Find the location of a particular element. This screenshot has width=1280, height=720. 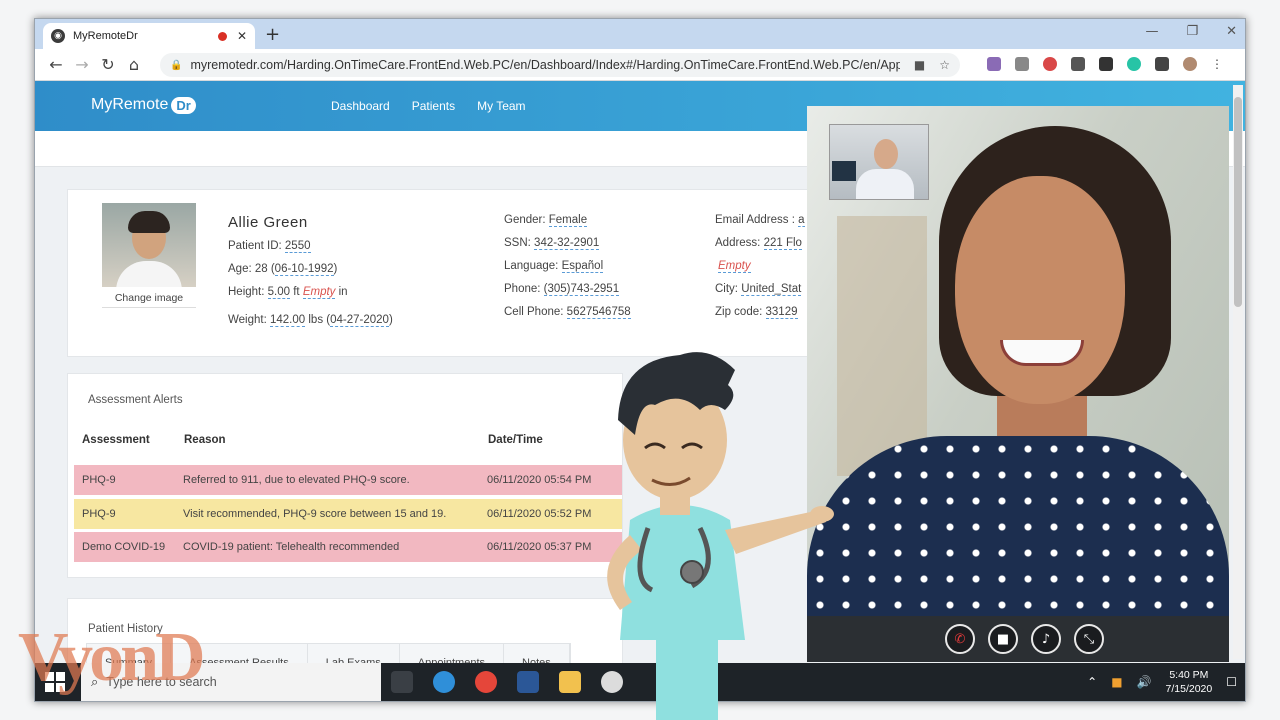

notification-icon: ☐ is located at coordinates (1231, 682).